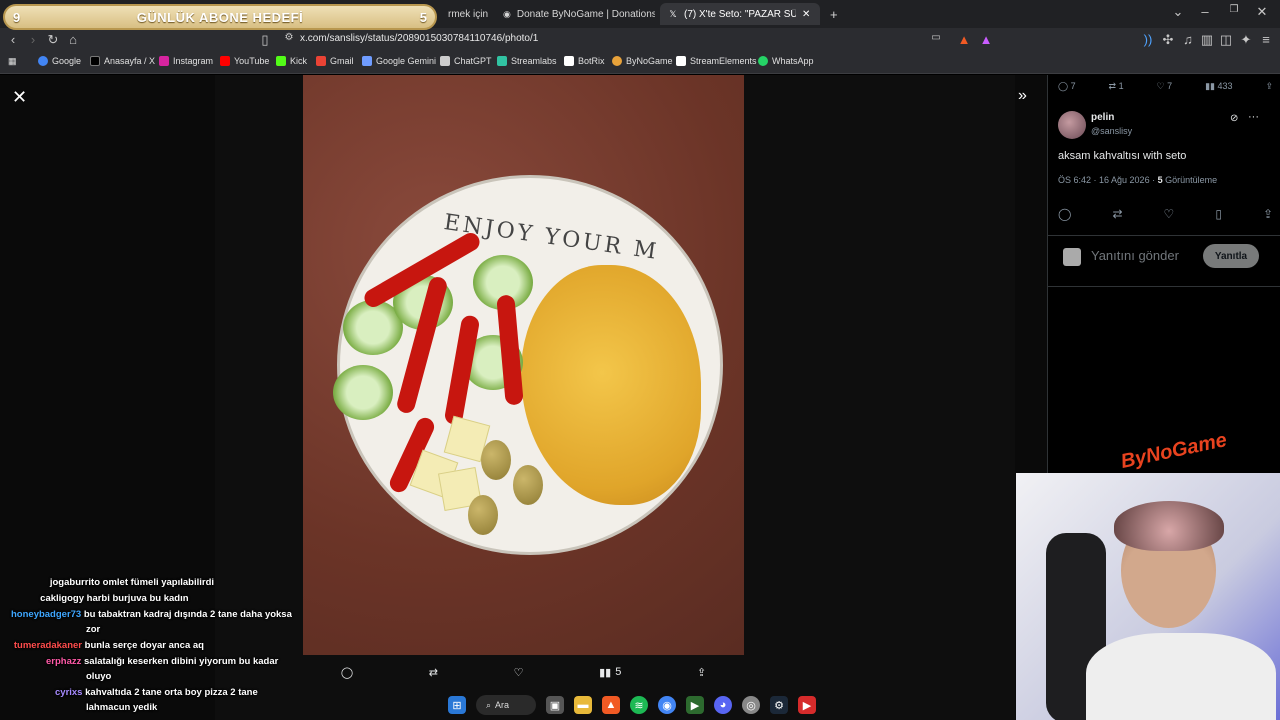 Image resolution: width=1280 pixels, height=720 pixels. I want to click on tab-donate: ◉ Donate ByNoGame | Donations, so click(575, 14).